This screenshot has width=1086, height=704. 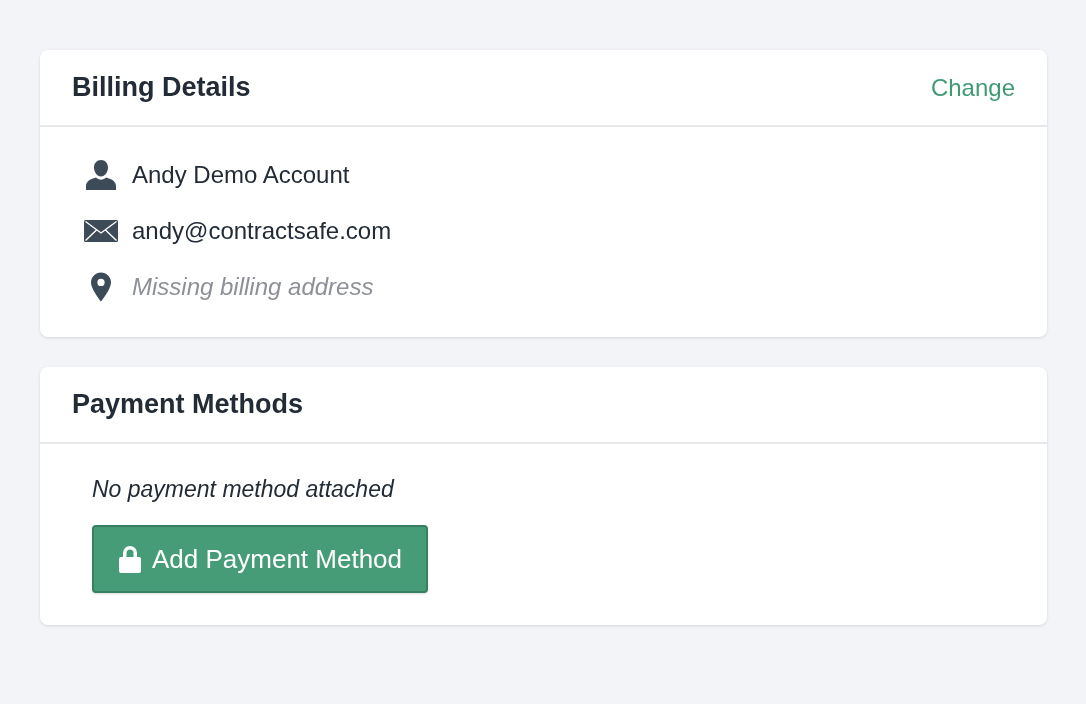 What do you see at coordinates (262, 231) in the screenshot?
I see `detail-text: andy@contractsafe.com` at bounding box center [262, 231].